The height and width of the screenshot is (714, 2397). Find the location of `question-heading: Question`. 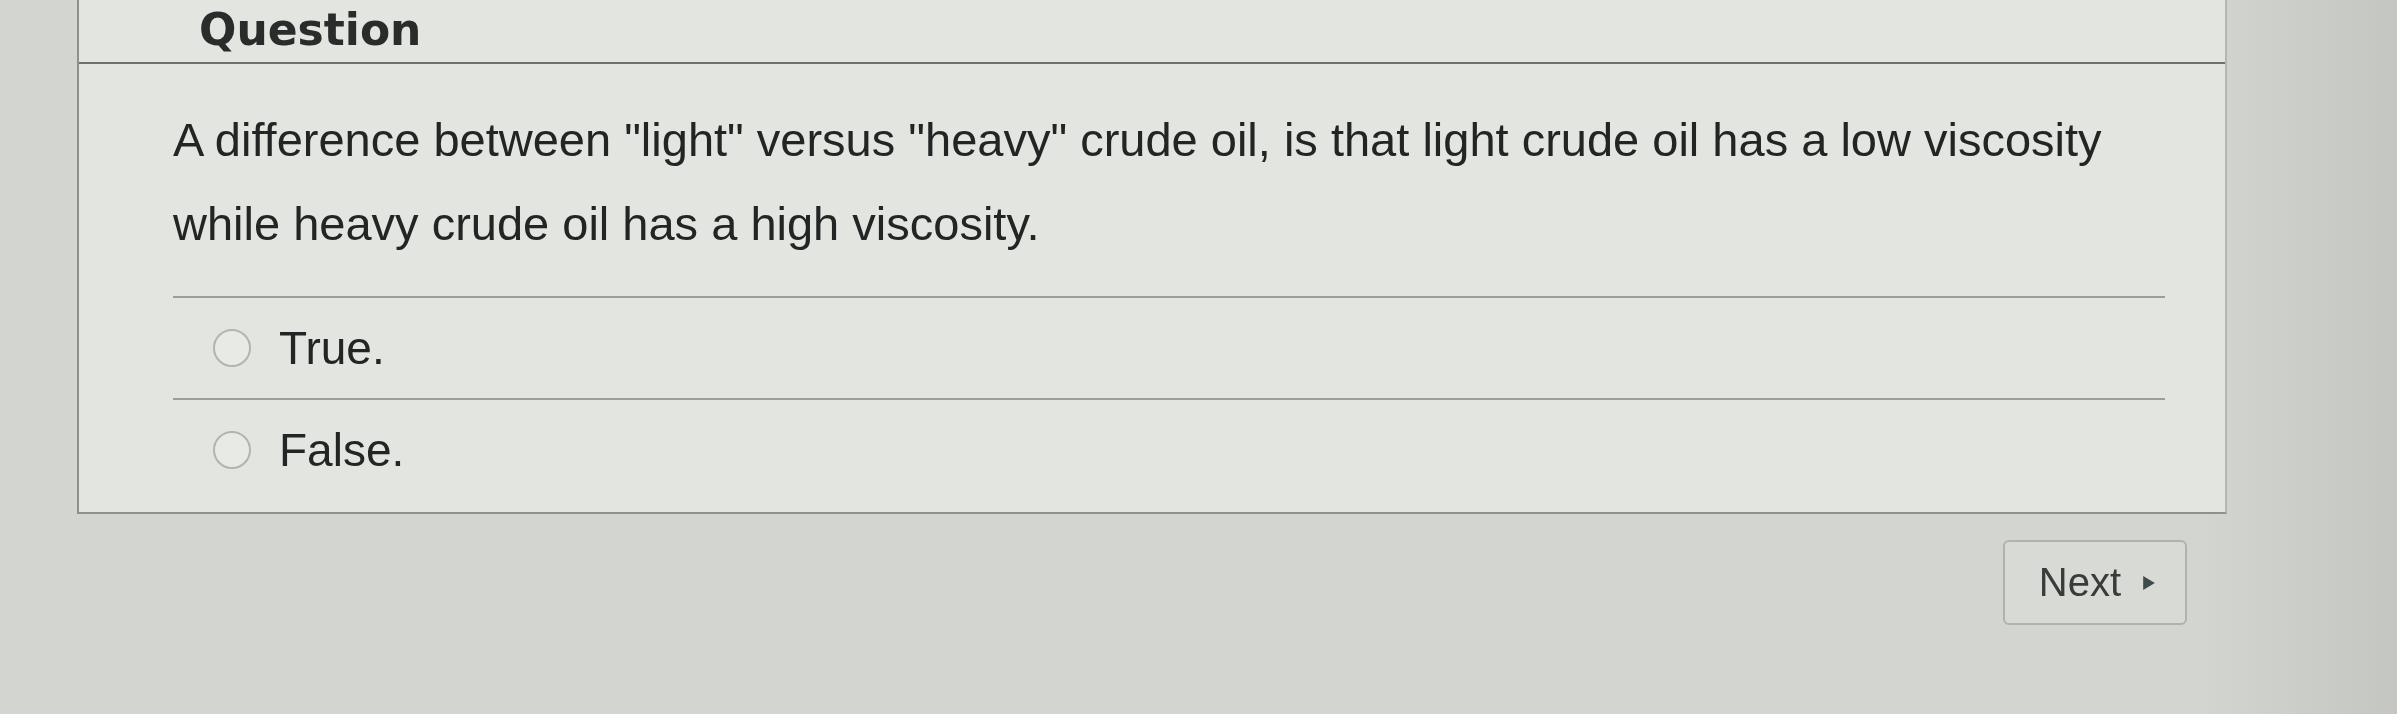

question-heading: Question is located at coordinates (310, 30).